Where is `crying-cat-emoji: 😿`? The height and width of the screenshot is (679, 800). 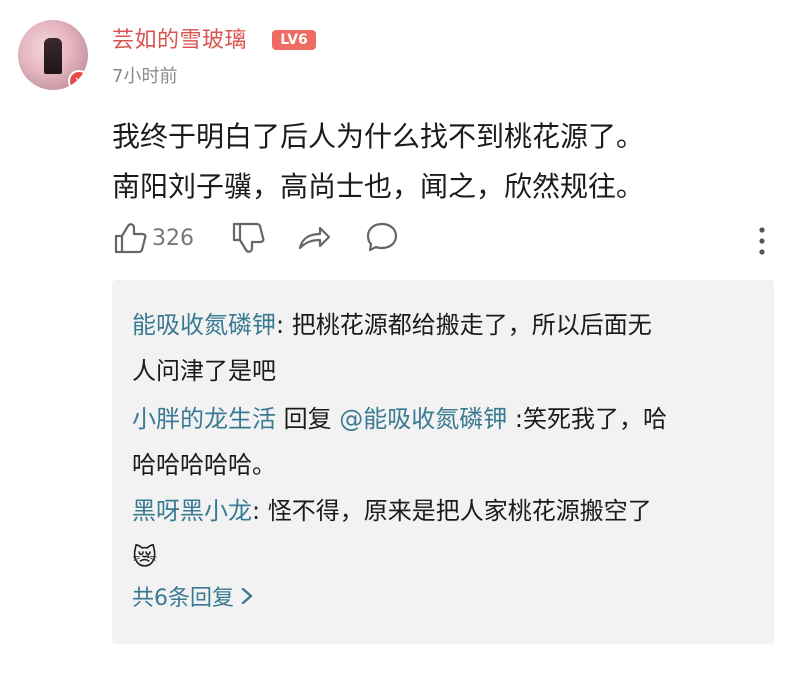 crying-cat-emoji: 😿 is located at coordinates (145, 557).